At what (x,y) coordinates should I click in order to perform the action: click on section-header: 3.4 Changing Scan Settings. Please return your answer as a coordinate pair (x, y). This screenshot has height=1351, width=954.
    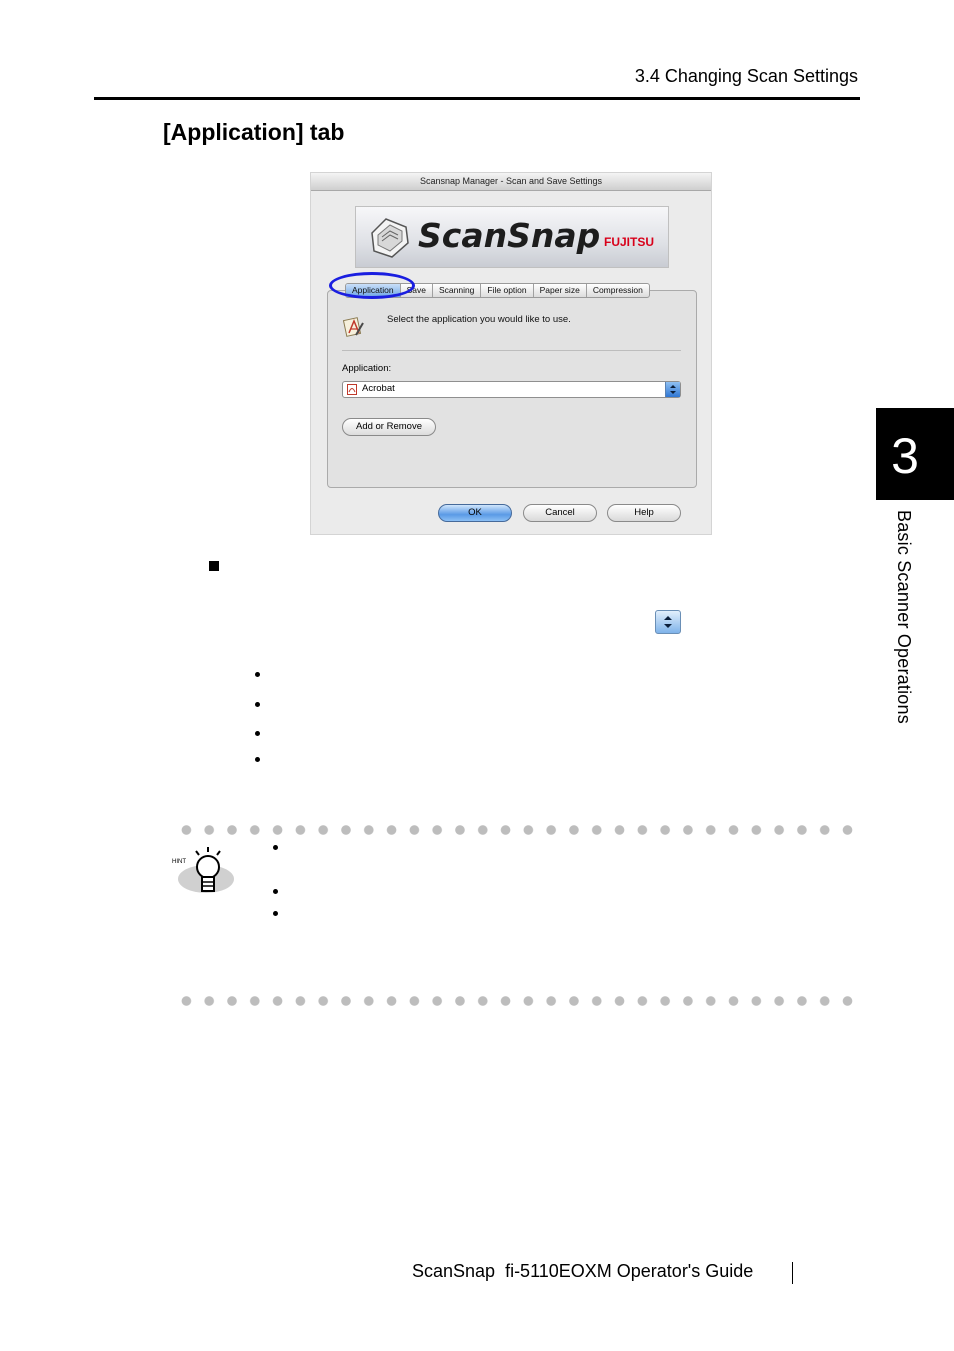
    Looking at the image, I should click on (746, 76).